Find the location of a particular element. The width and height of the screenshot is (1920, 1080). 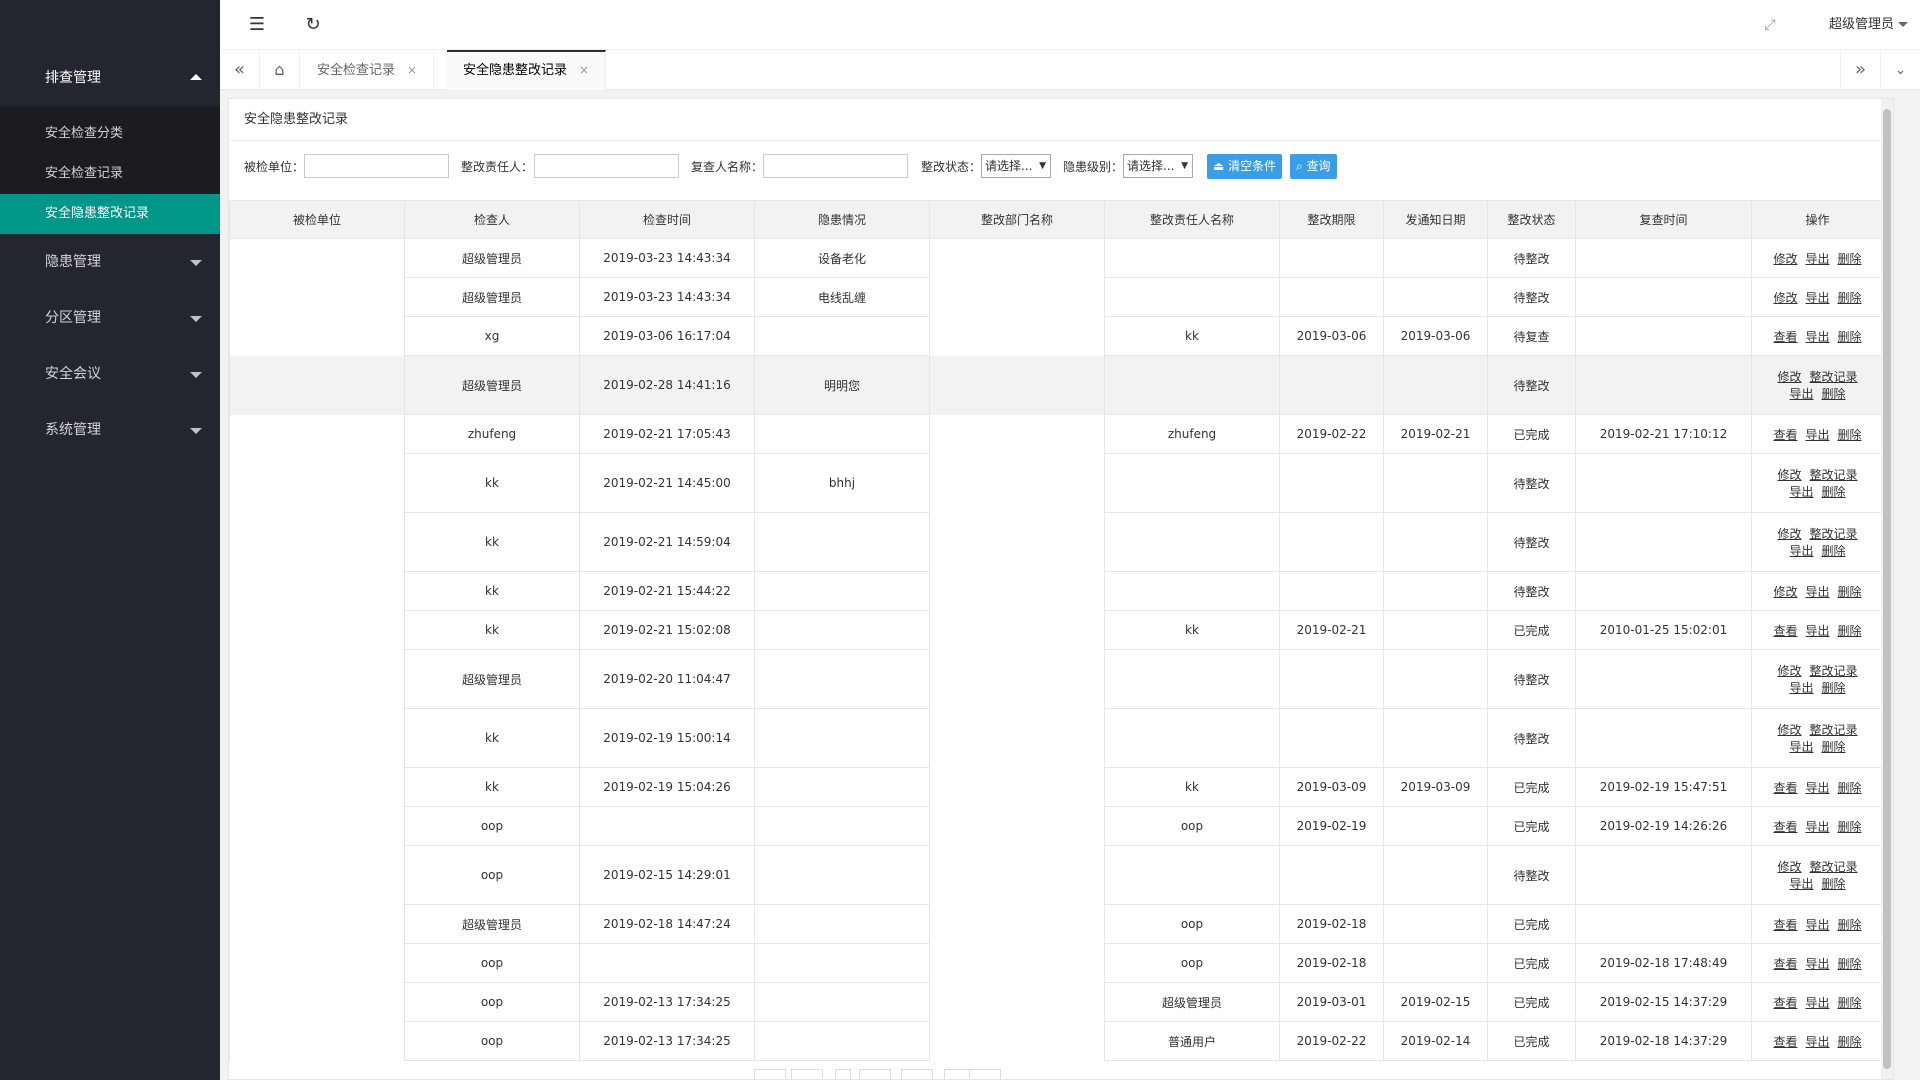

page-first-button is located at coordinates (770, 1074).